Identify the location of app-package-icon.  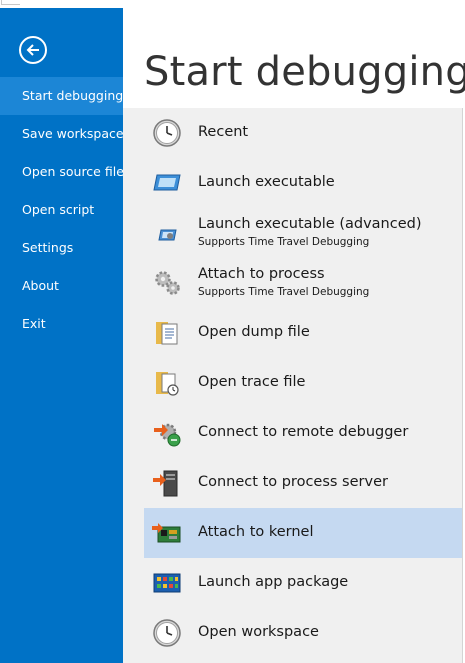
(167, 583).